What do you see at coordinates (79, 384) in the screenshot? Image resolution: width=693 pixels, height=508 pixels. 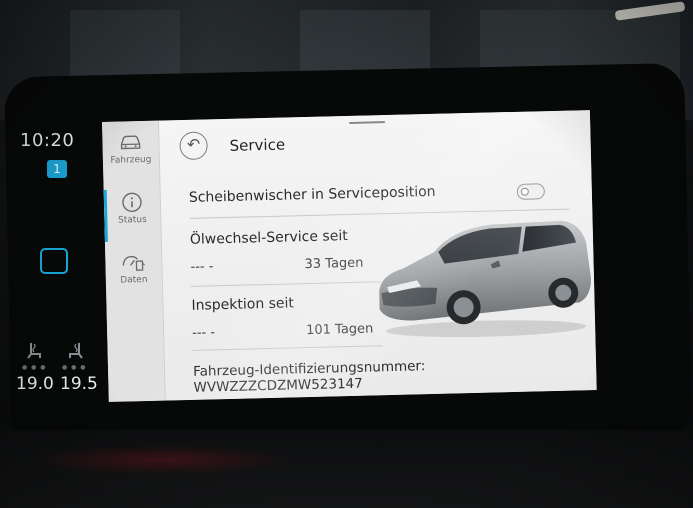 I see `temperature-right: 19.5` at bounding box center [79, 384].